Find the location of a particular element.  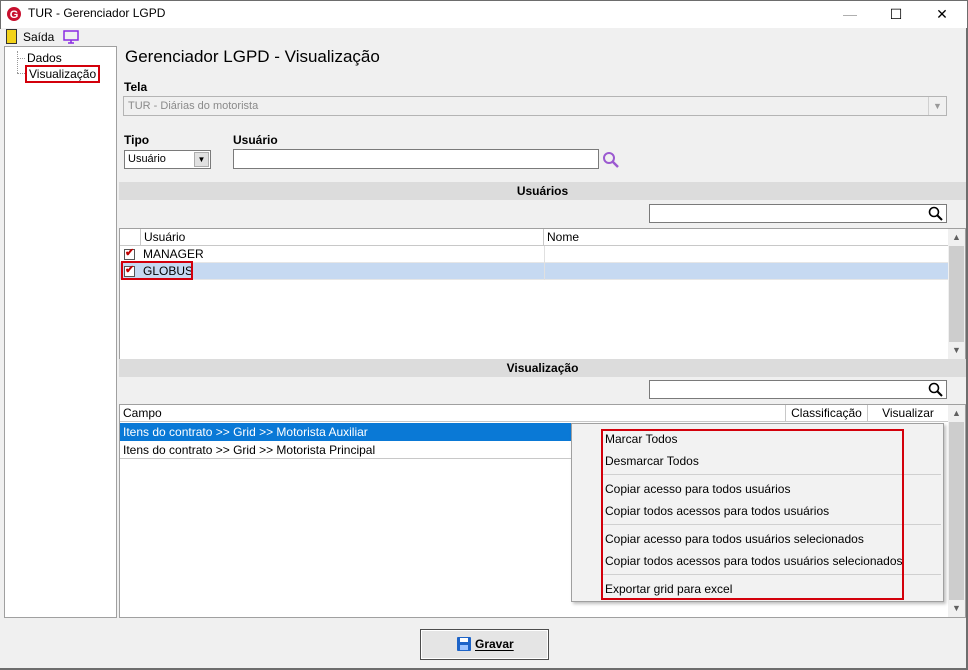

usuarios-section-header: Usuários is located at coordinates (542, 191).